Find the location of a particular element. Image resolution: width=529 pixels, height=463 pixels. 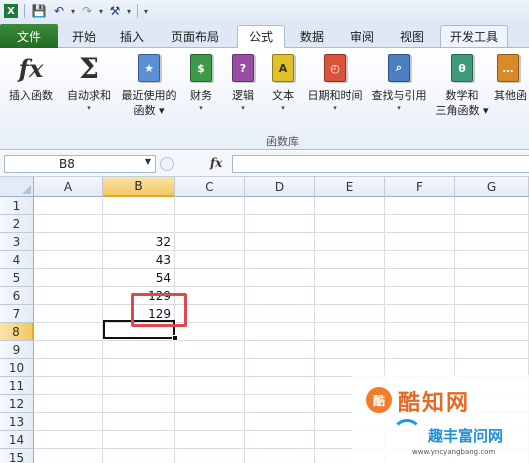

row-header-4: 4 is located at coordinates (17, 260).